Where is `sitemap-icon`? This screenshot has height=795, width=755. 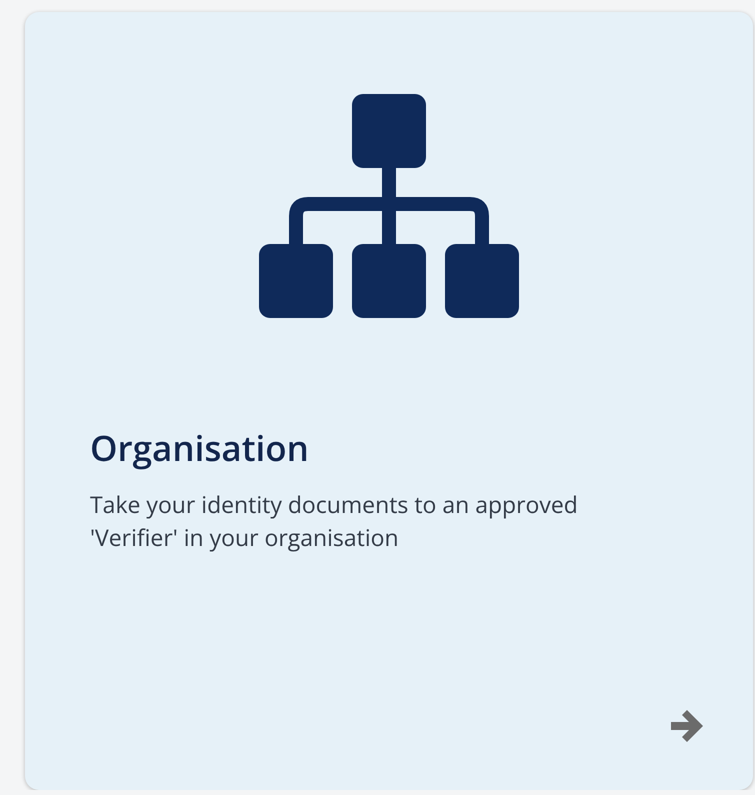 sitemap-icon is located at coordinates (389, 206).